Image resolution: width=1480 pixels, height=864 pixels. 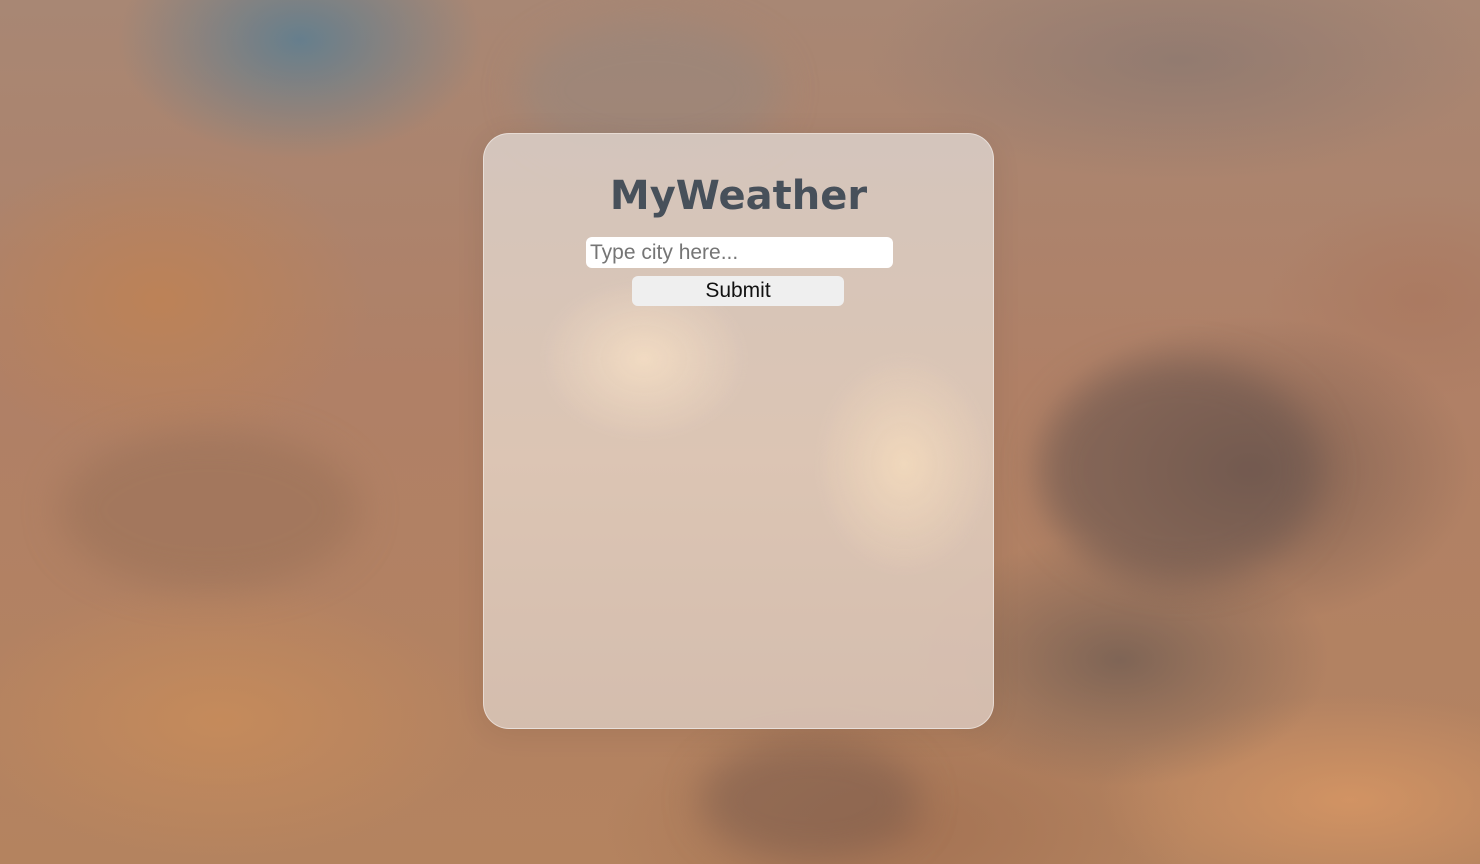 I want to click on city-search-input, so click(x=739, y=252).